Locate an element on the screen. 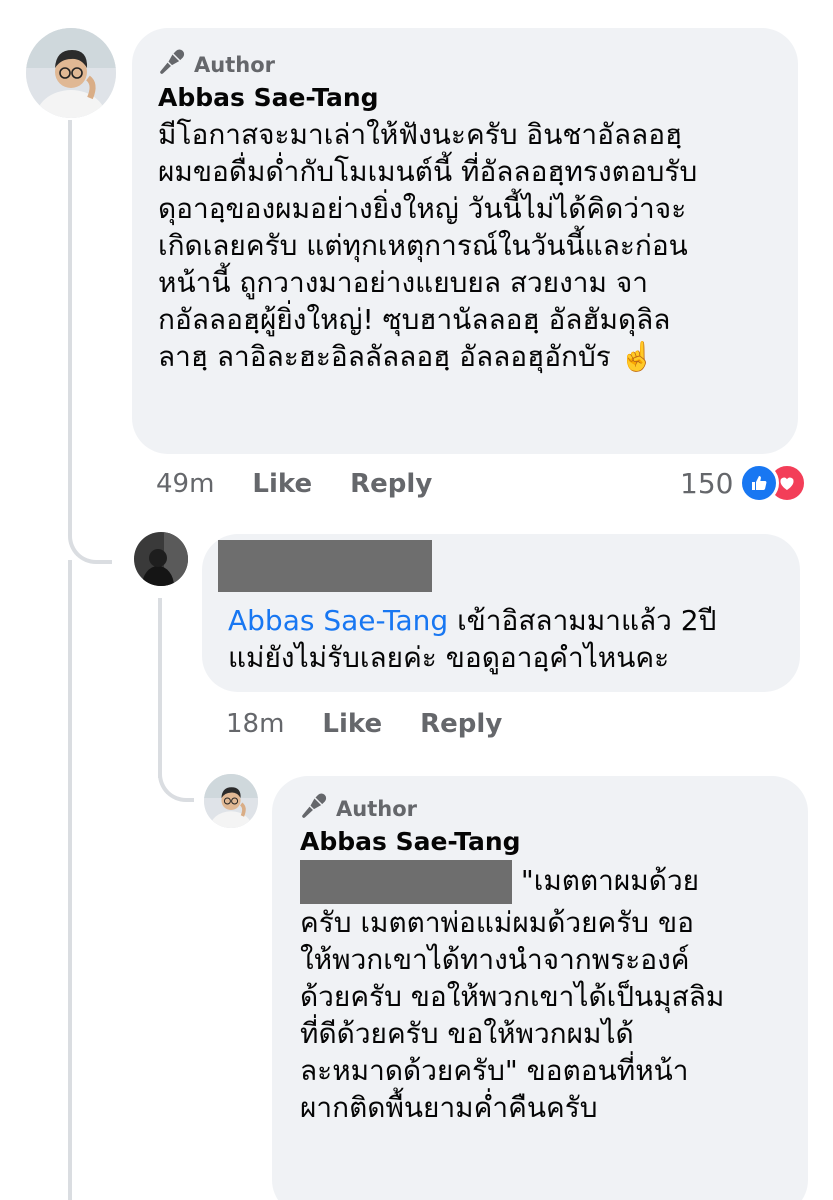 Image resolution: width=833 pixels, height=1200 pixels. reply2-commenter-name: Abbas Sae-Tang is located at coordinates (540, 841).